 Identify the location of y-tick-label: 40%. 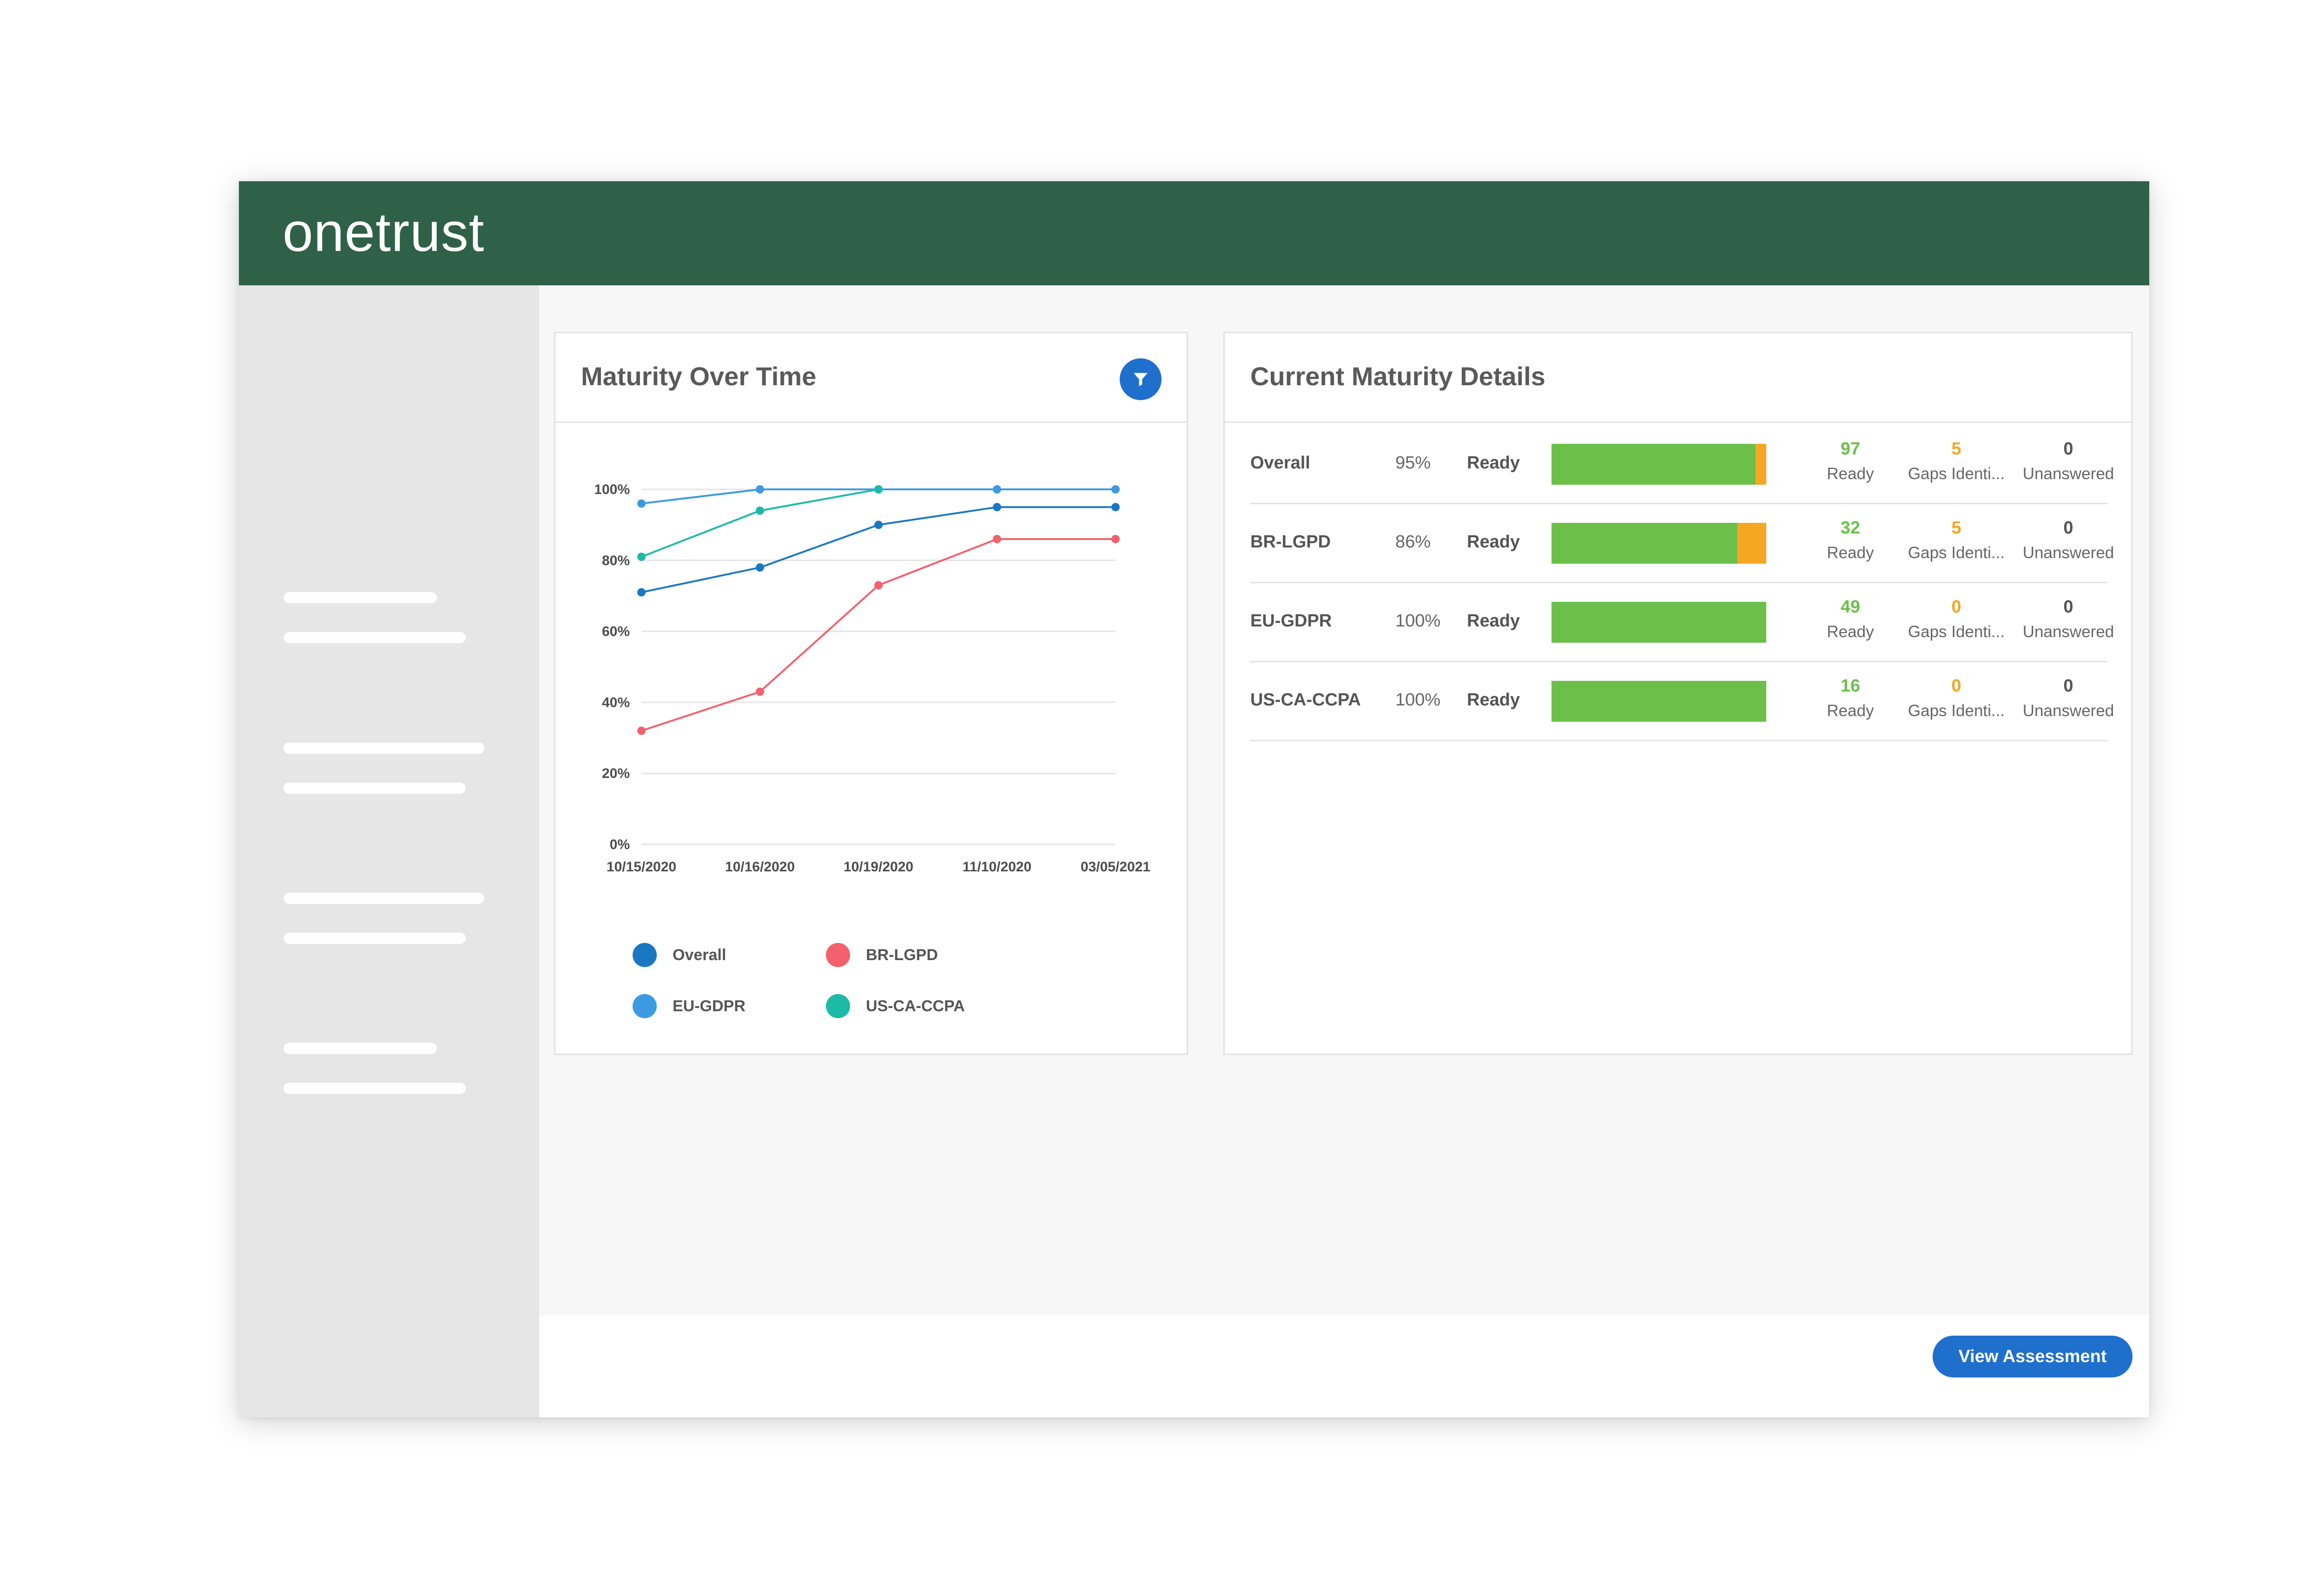
(616, 702).